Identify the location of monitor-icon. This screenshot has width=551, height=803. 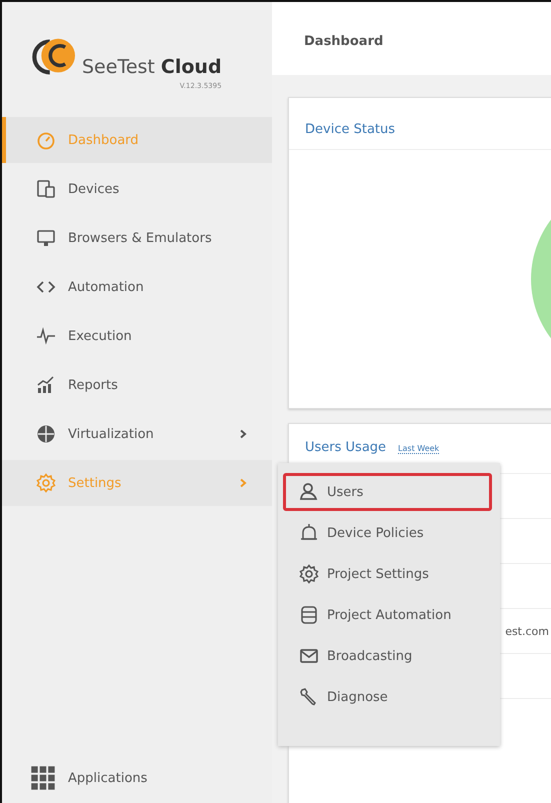
(46, 238).